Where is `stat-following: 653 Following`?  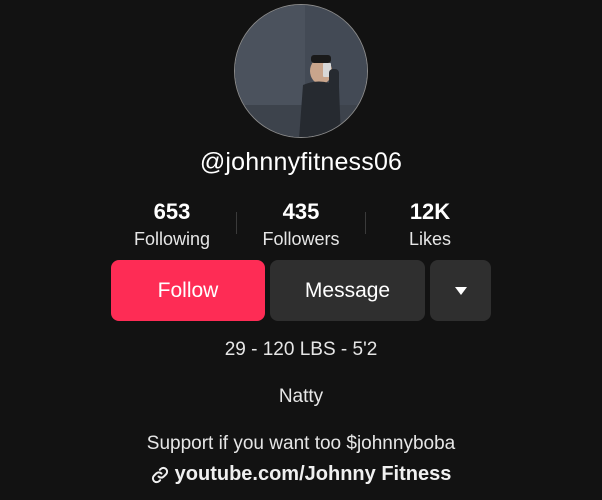
stat-following: 653 Following is located at coordinates (172, 225).